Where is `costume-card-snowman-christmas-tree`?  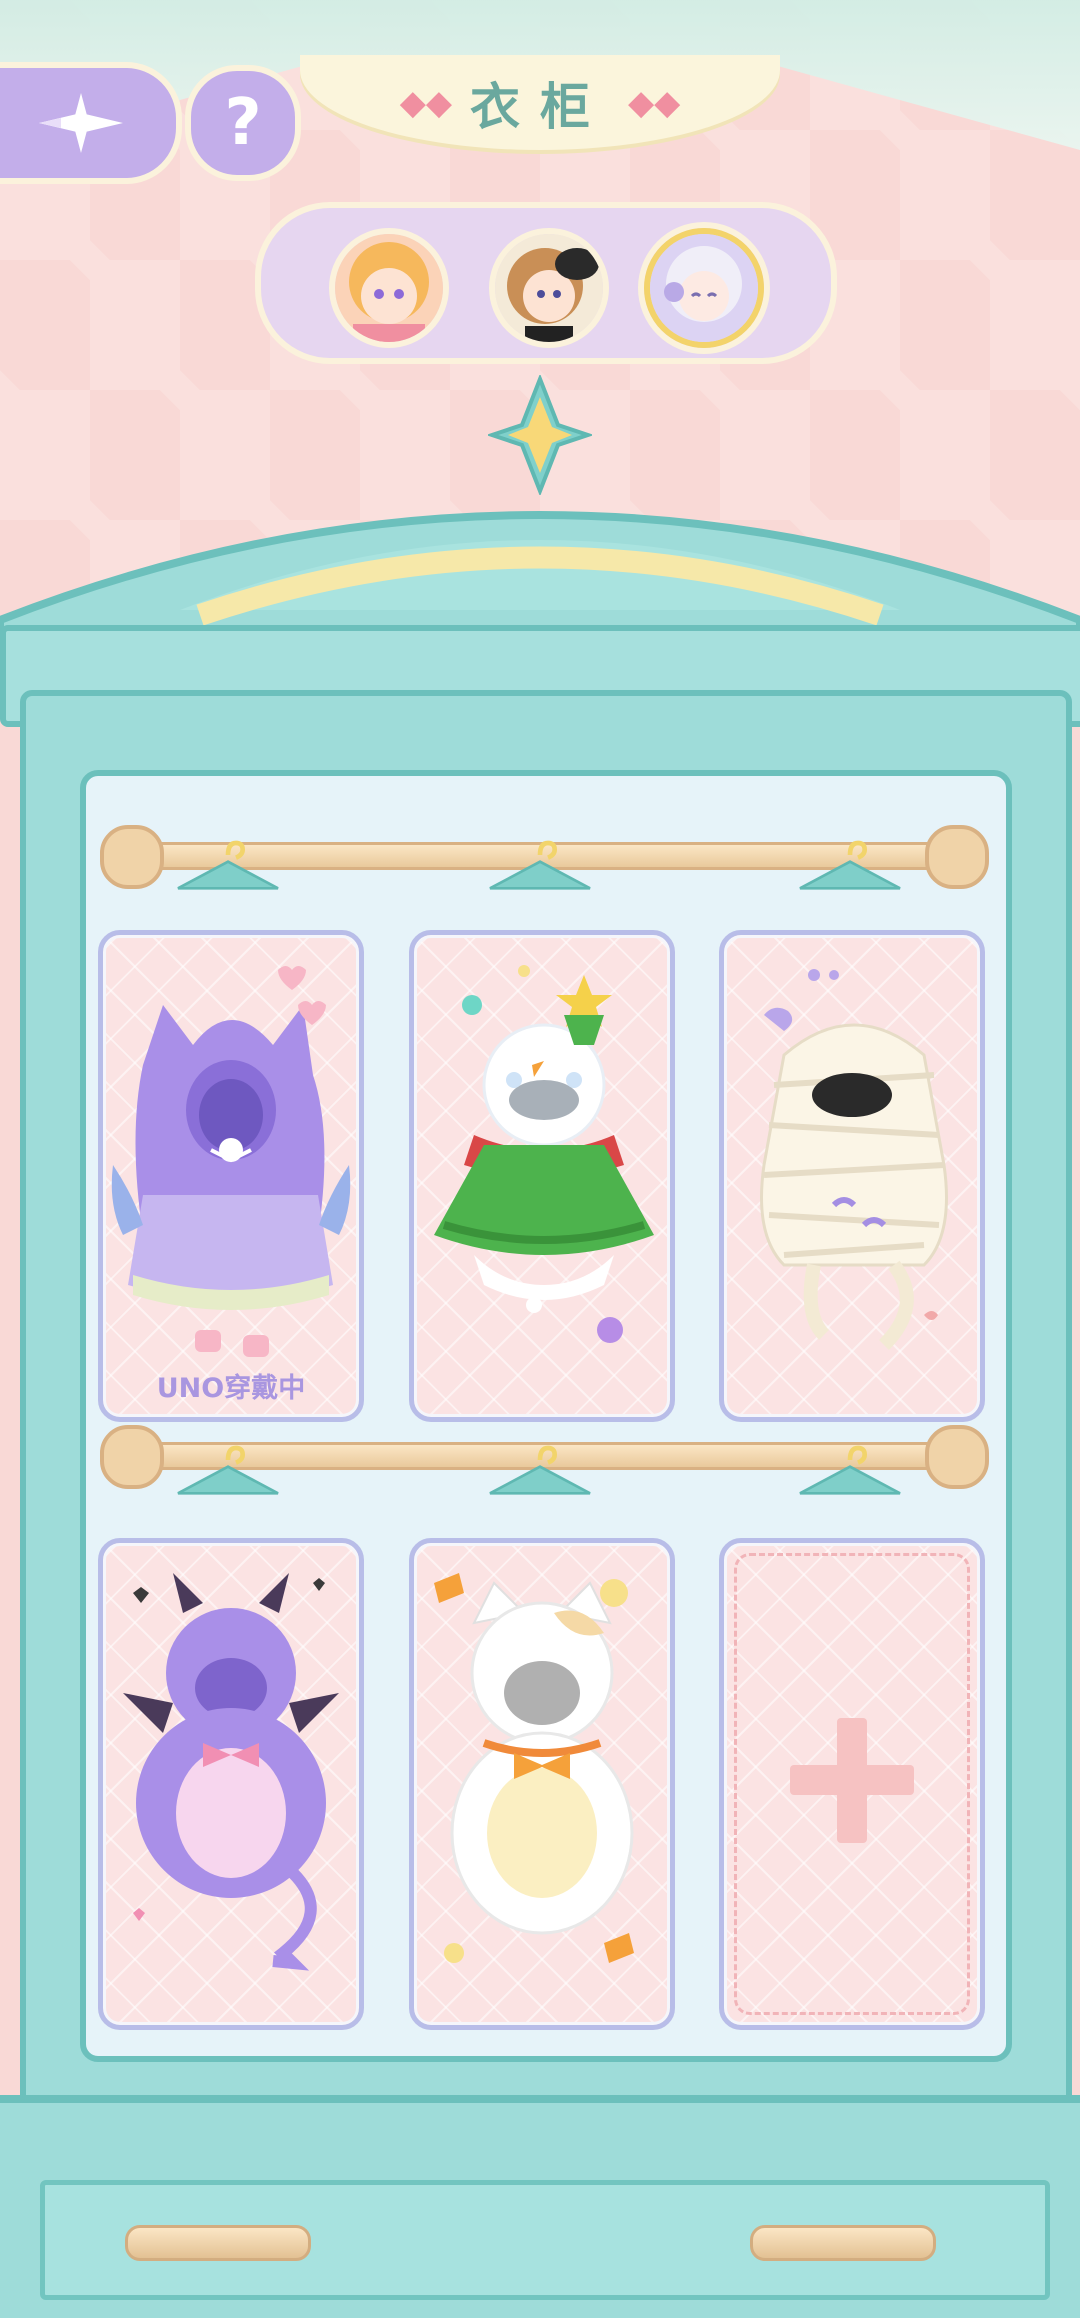 costume-card-snowman-christmas-tree is located at coordinates (542, 1176).